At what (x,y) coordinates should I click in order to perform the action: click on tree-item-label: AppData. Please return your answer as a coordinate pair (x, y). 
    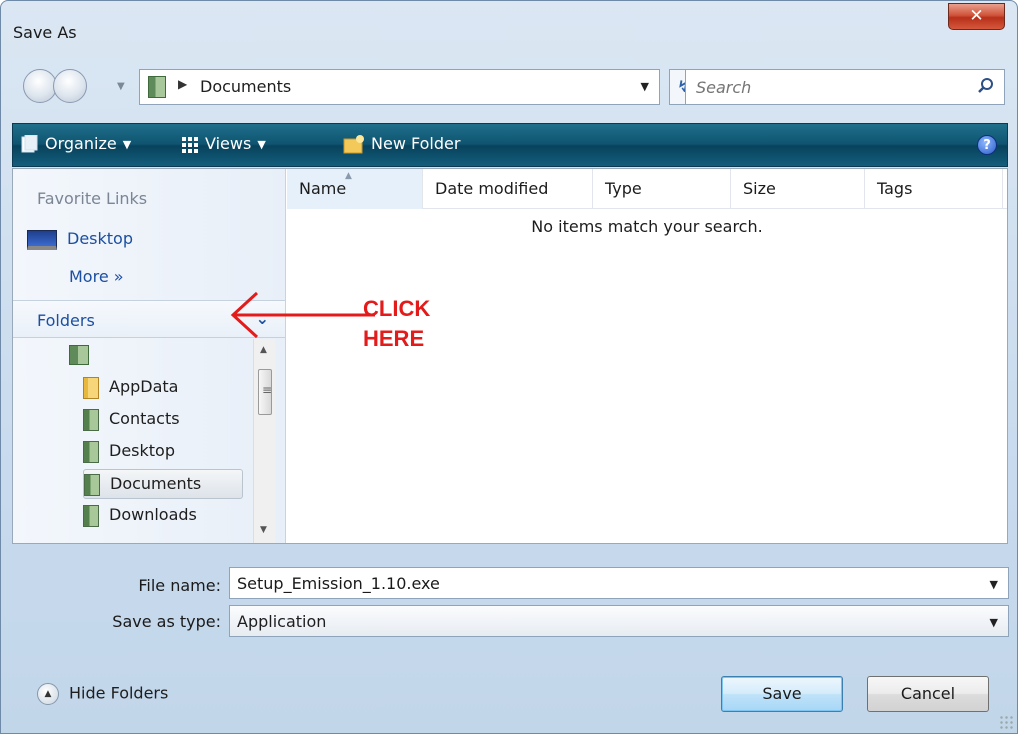
    Looking at the image, I should click on (144, 386).